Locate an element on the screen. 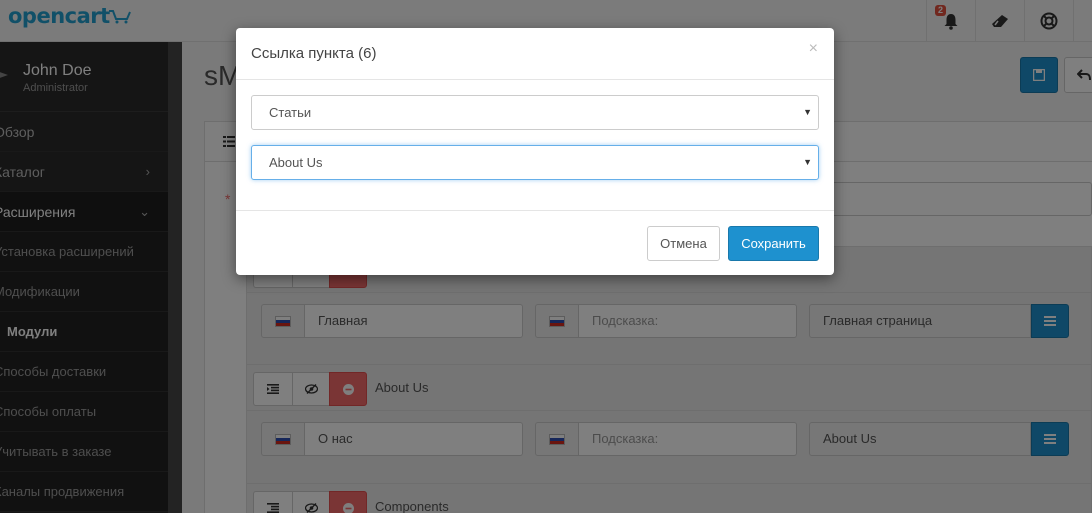 This screenshot has width=1092, height=513. modal-header: Ссылка пункта (6) × is located at coordinates (535, 54).